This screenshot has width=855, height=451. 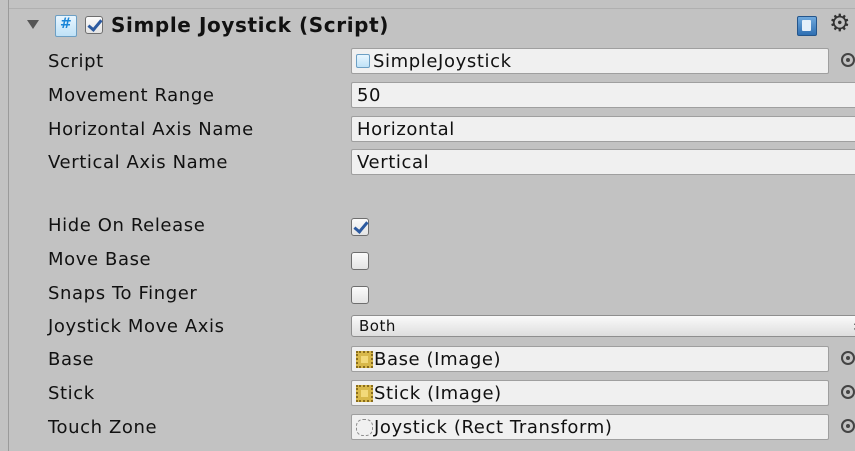 I want to click on script-icon, so click(x=66, y=26).